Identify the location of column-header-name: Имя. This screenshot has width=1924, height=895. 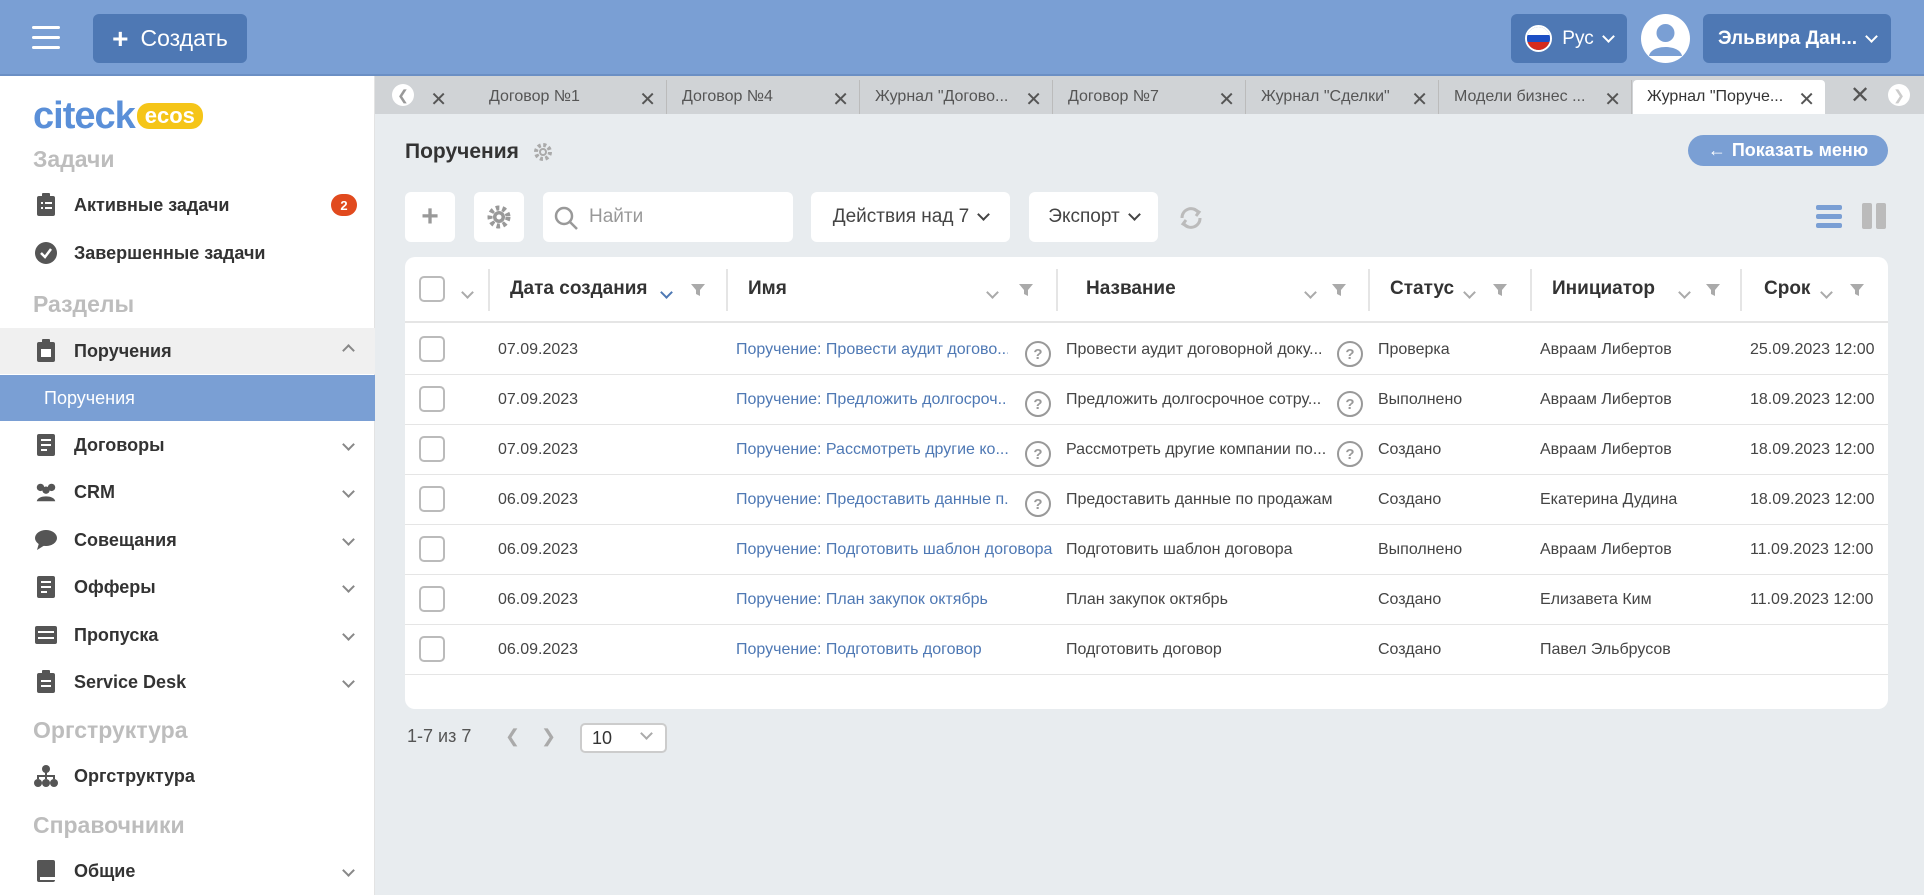
(893, 290).